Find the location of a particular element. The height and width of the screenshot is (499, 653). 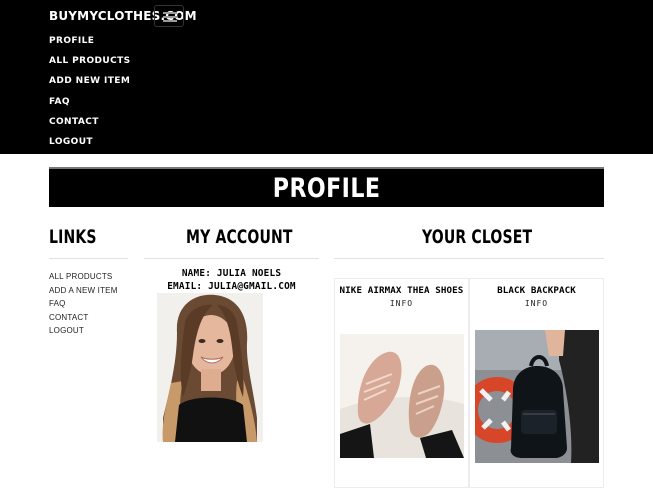

nav-item-faq: FAQ is located at coordinates (59, 102).